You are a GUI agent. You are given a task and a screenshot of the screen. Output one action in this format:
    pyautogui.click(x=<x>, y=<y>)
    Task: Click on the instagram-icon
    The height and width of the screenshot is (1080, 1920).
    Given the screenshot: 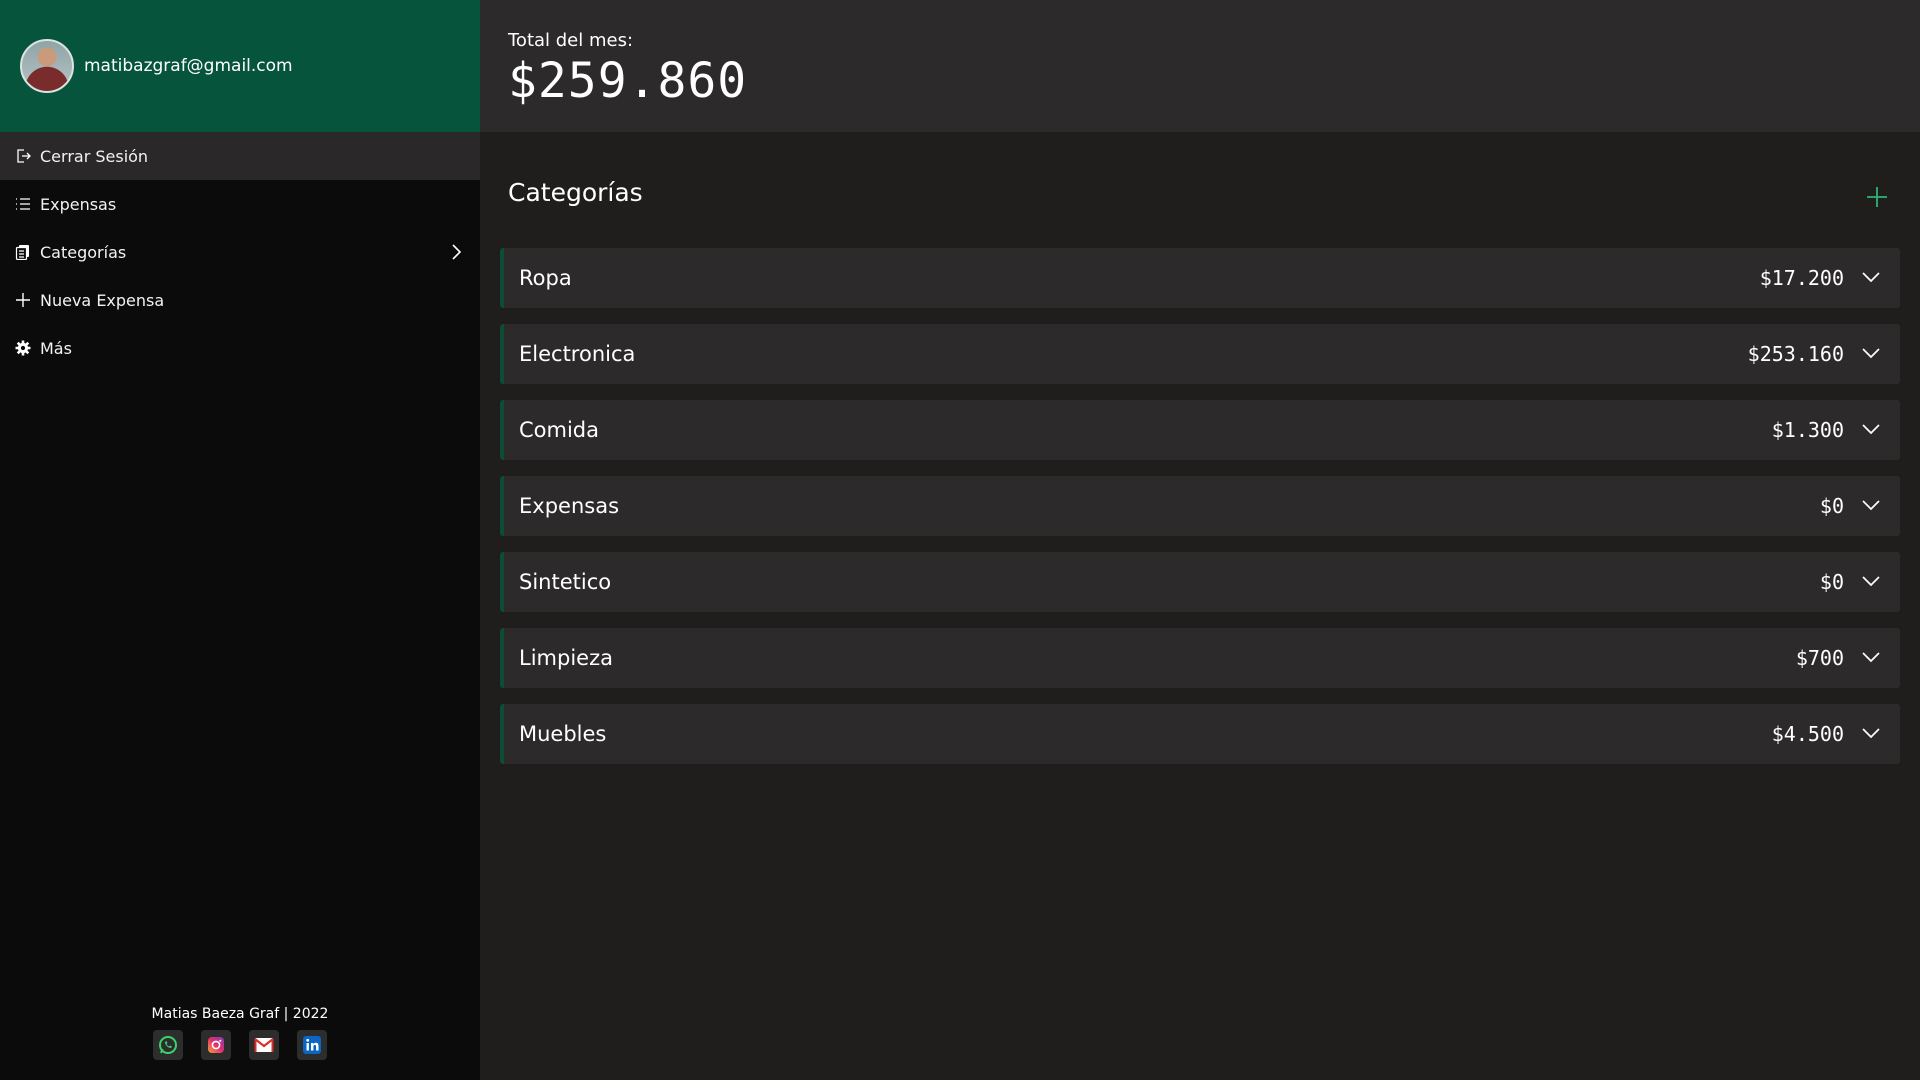 What is the action you would take?
    pyautogui.click(x=216, y=1045)
    